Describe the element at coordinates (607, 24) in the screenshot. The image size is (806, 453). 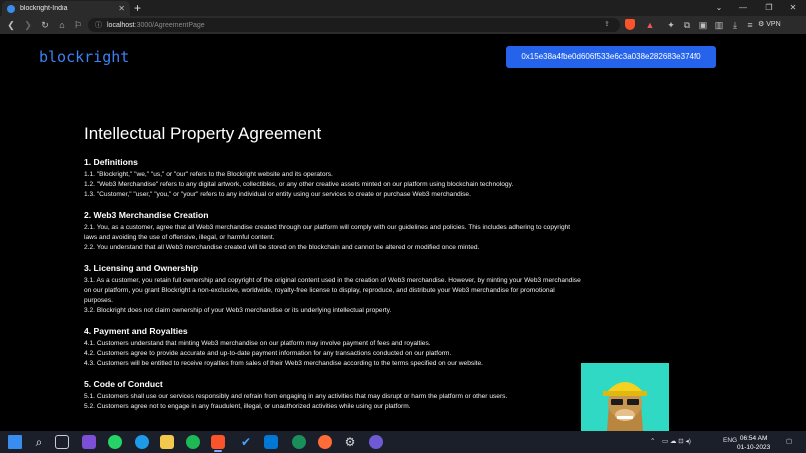
I see `share-icon: ⇪` at that location.